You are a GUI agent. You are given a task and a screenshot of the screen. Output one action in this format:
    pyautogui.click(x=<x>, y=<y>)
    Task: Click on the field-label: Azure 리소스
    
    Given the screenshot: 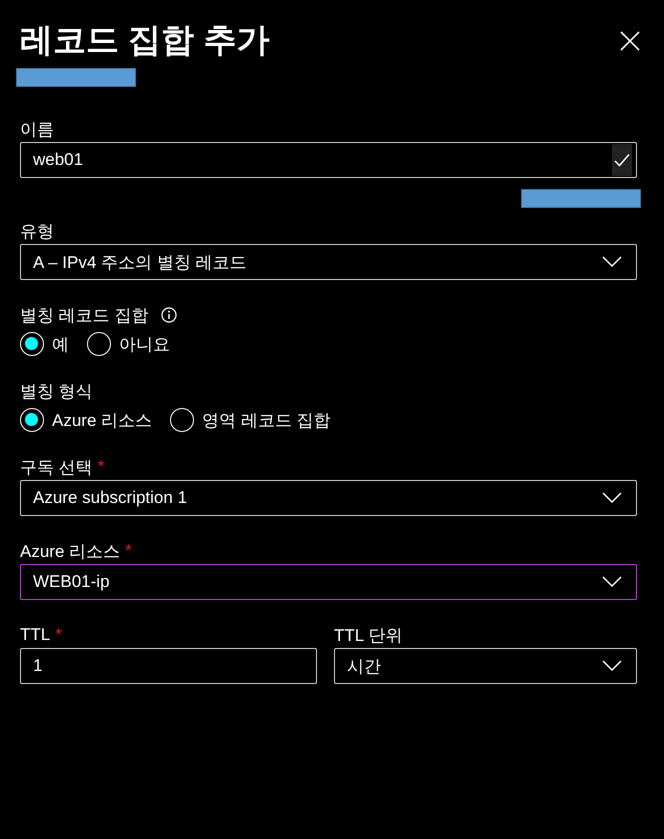 What is the action you would take?
    pyautogui.click(x=70, y=551)
    